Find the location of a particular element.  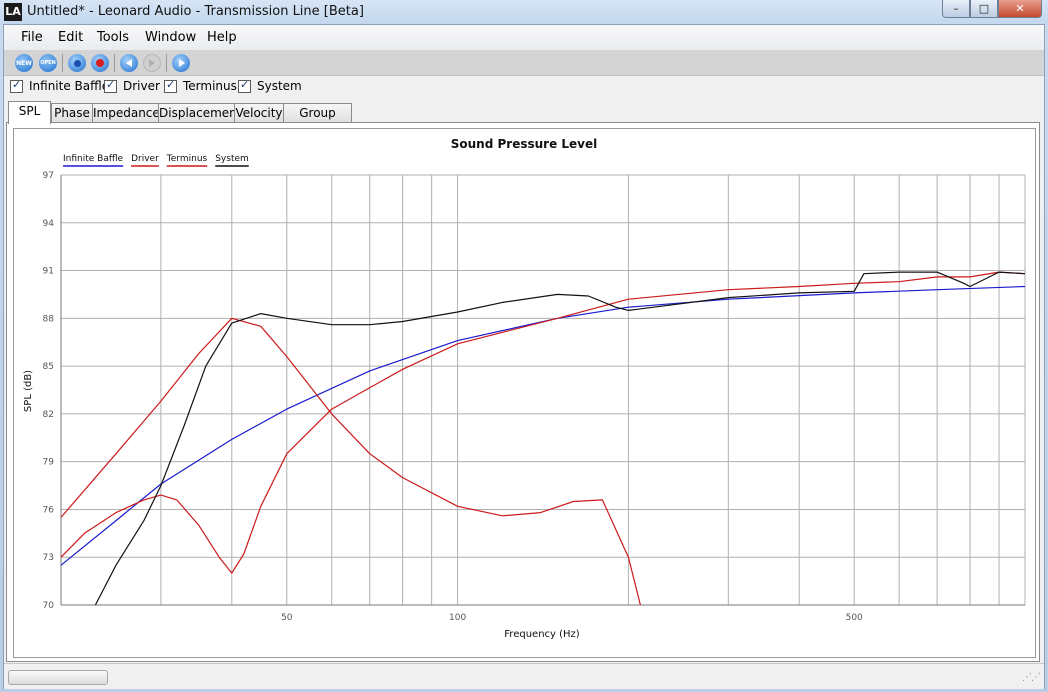

status-bar: ⋰⋰ is located at coordinates (524, 676).